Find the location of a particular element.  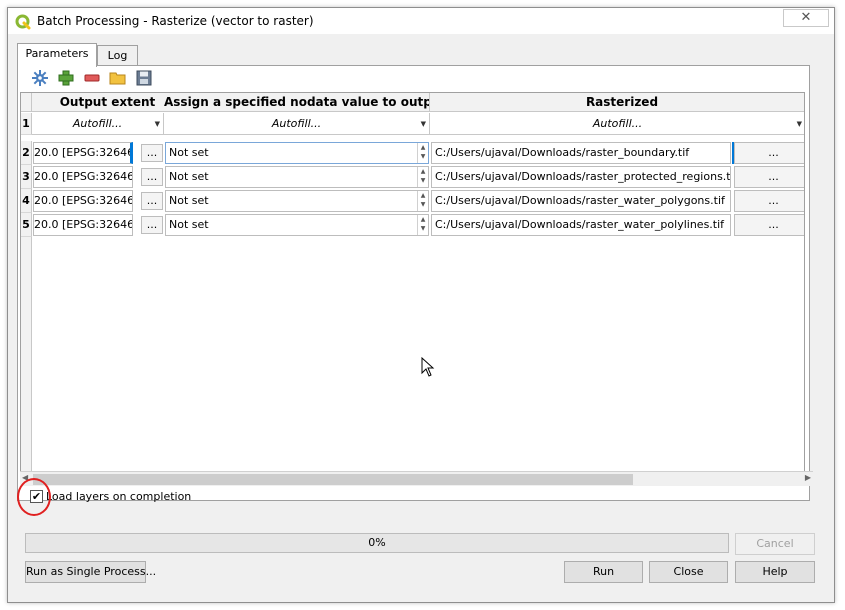

autofill-extent: Autofill... ▼ is located at coordinates (98, 124).